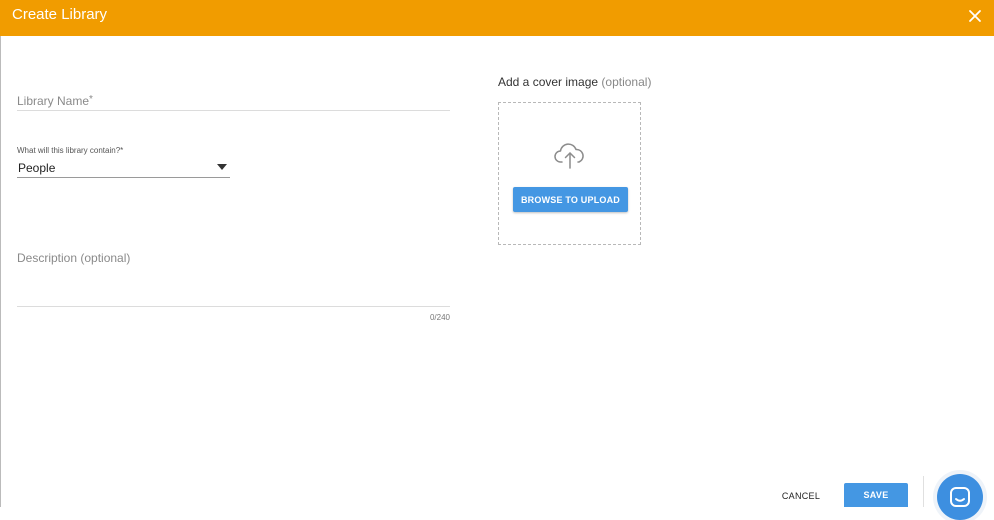 Image resolution: width=994 pixels, height=520 pixels. I want to click on description-underline, so click(233, 306).